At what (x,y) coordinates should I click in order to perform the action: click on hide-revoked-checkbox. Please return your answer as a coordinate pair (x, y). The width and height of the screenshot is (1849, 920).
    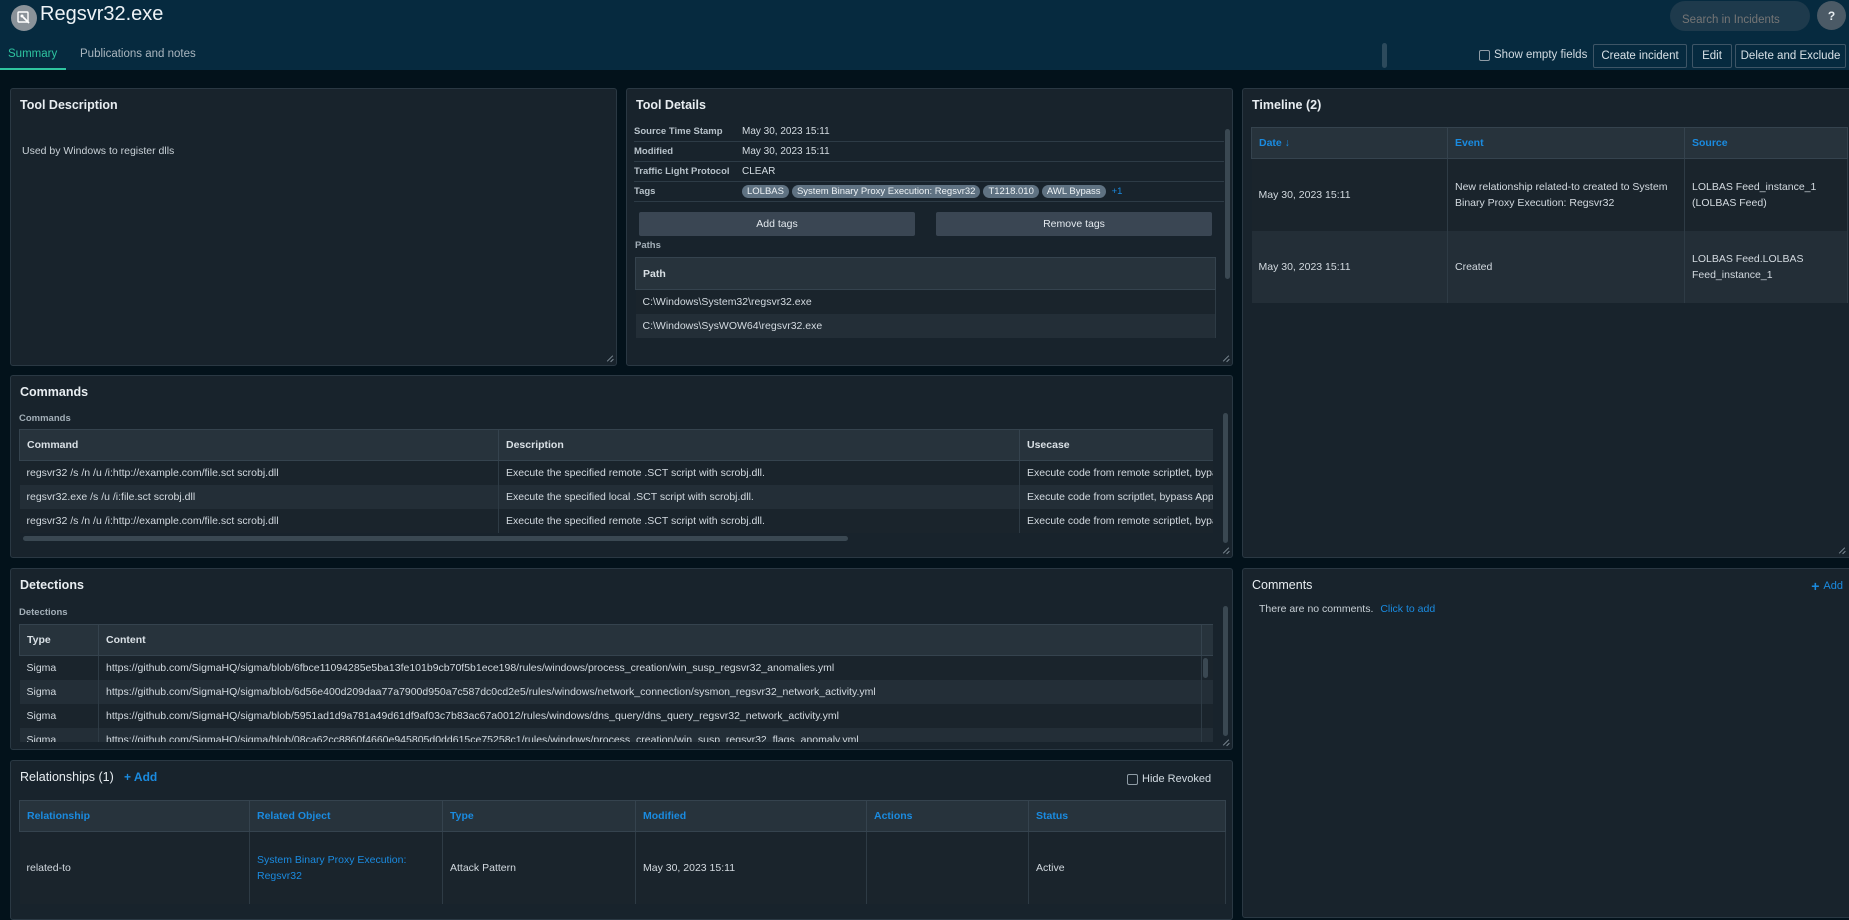
    Looking at the image, I should click on (1132, 779).